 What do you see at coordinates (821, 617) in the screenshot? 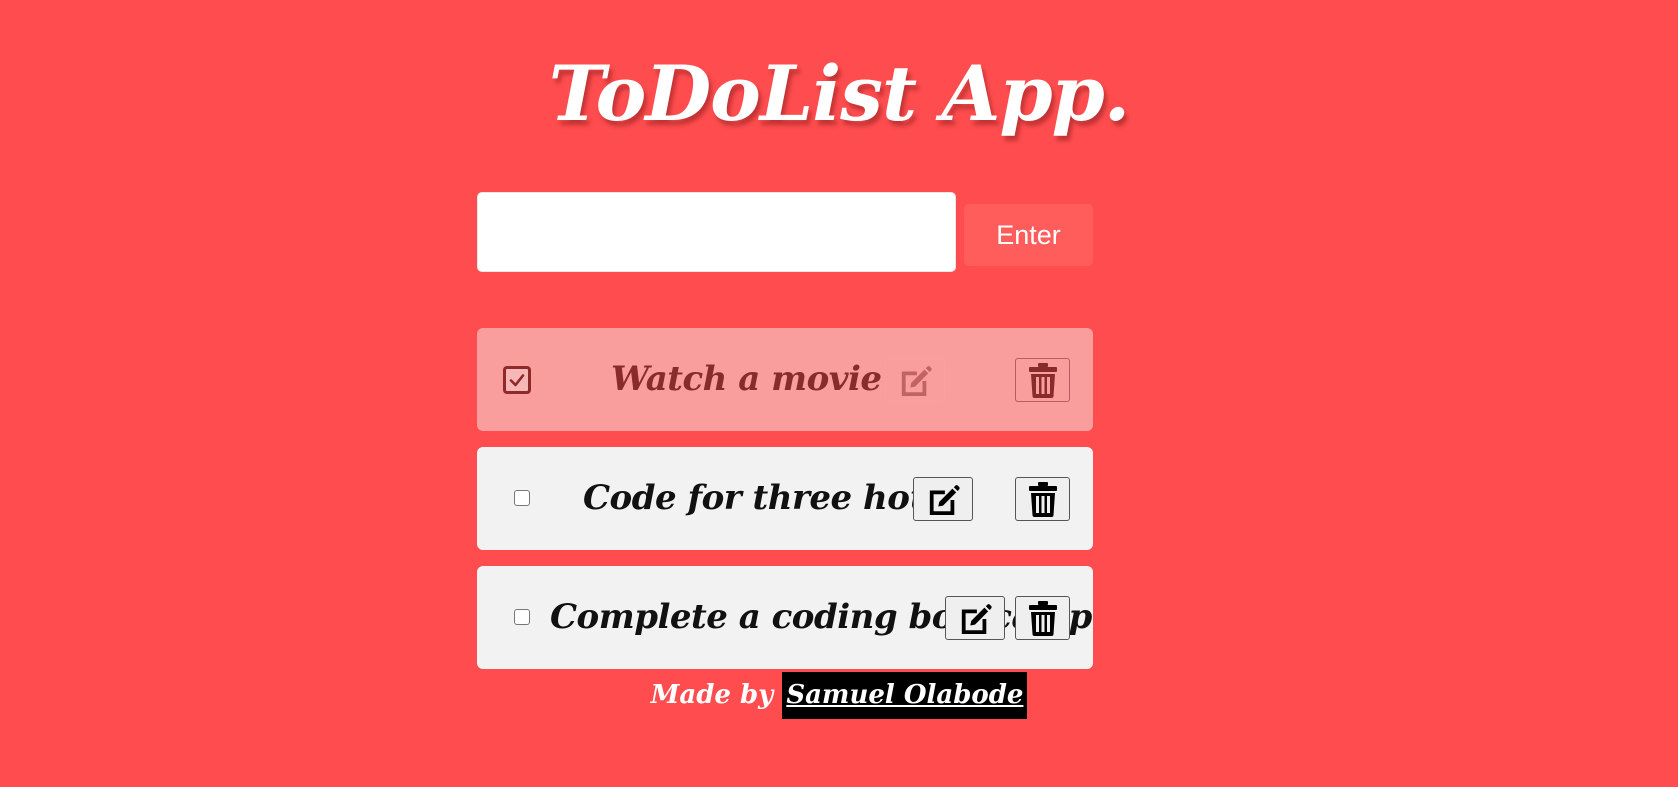
I see `todo-text: Complete a coding bootcamp` at bounding box center [821, 617].